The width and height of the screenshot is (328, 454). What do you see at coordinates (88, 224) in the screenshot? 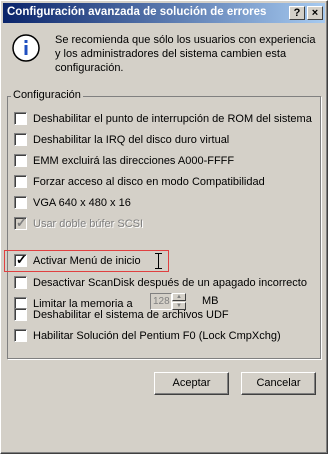
I see `option-label: Usar doble búfer SCSI` at bounding box center [88, 224].